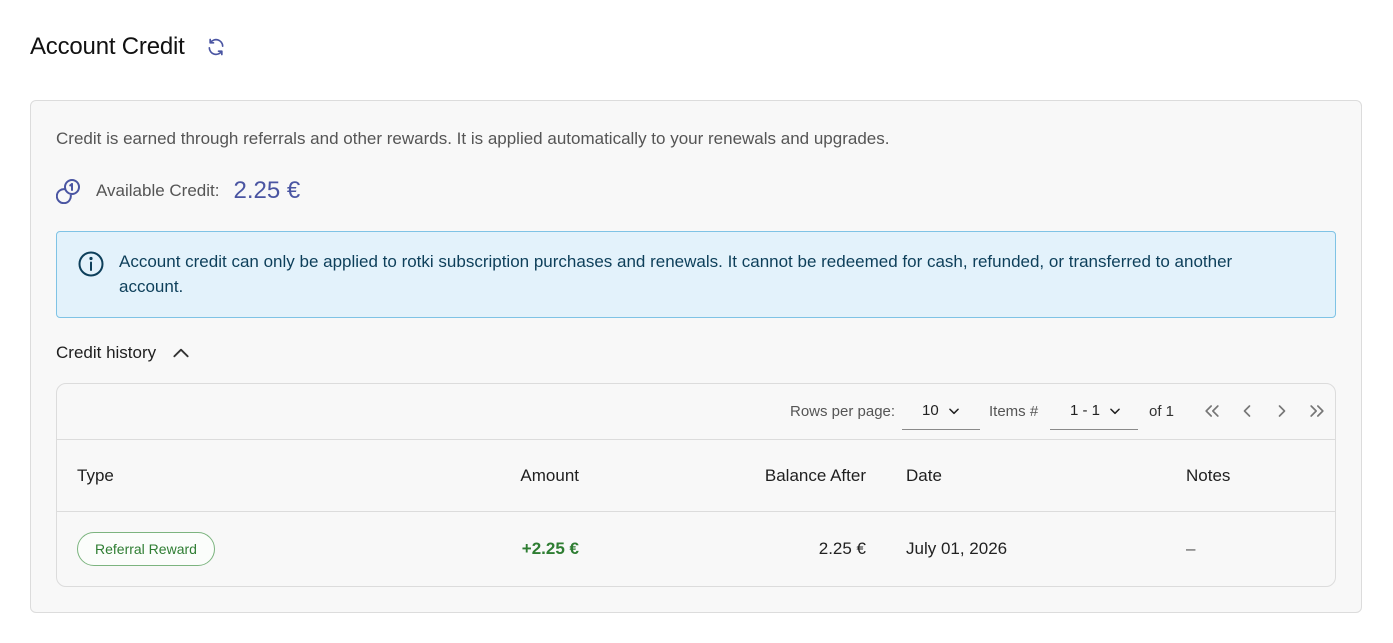 This screenshot has height=643, width=1393. I want to click on coins-icon, so click(69, 191).